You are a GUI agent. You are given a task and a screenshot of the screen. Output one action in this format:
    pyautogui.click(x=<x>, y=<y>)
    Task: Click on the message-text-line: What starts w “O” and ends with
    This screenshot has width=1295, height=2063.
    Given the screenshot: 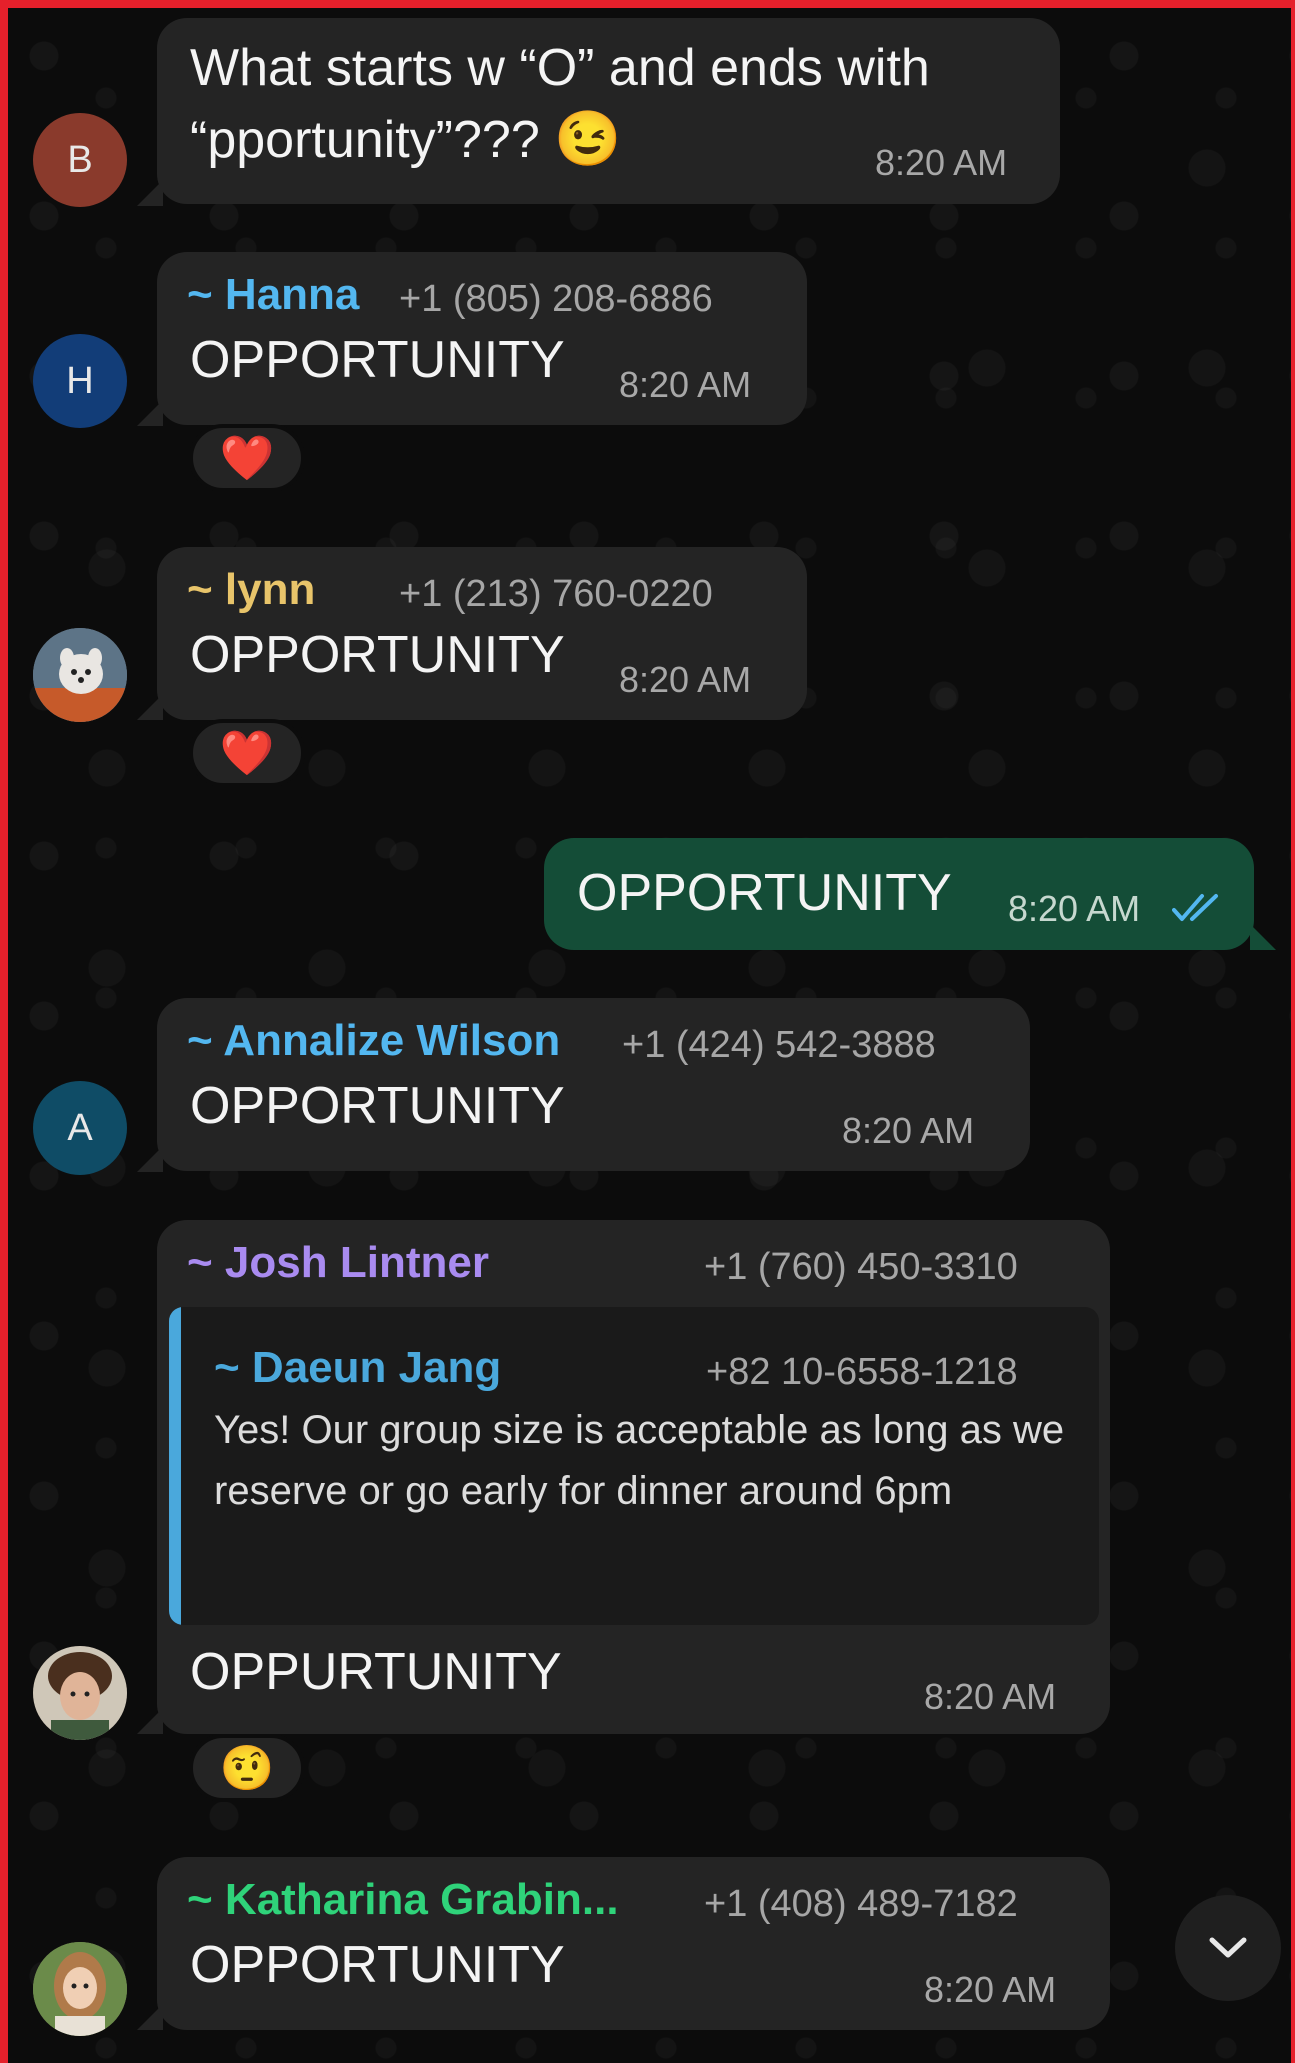 What is the action you would take?
    pyautogui.click(x=560, y=68)
    